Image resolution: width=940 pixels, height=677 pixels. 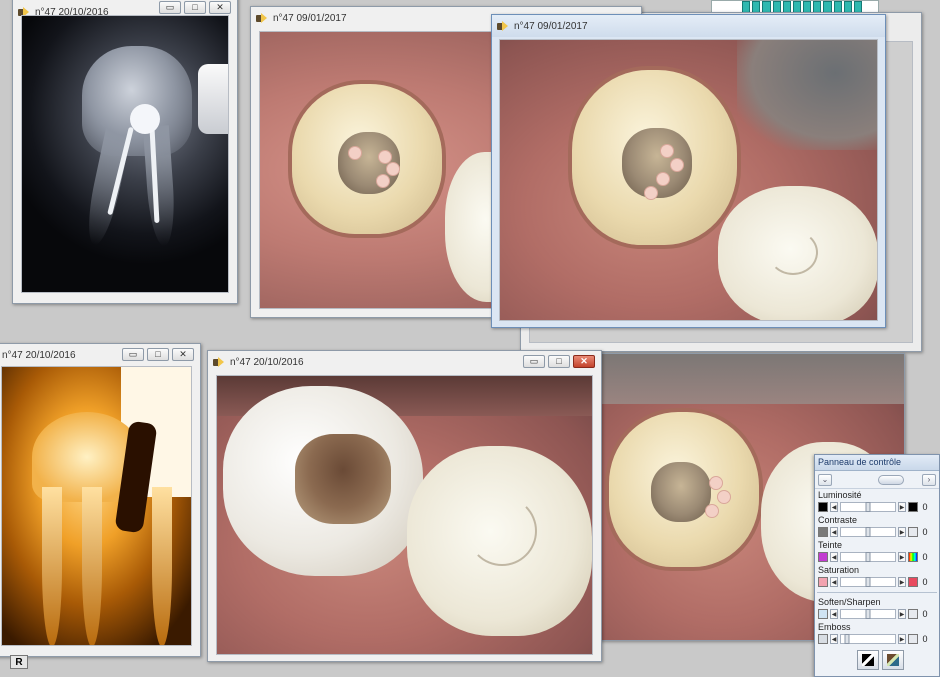 I want to click on control-label: Saturation, so click(x=839, y=570).